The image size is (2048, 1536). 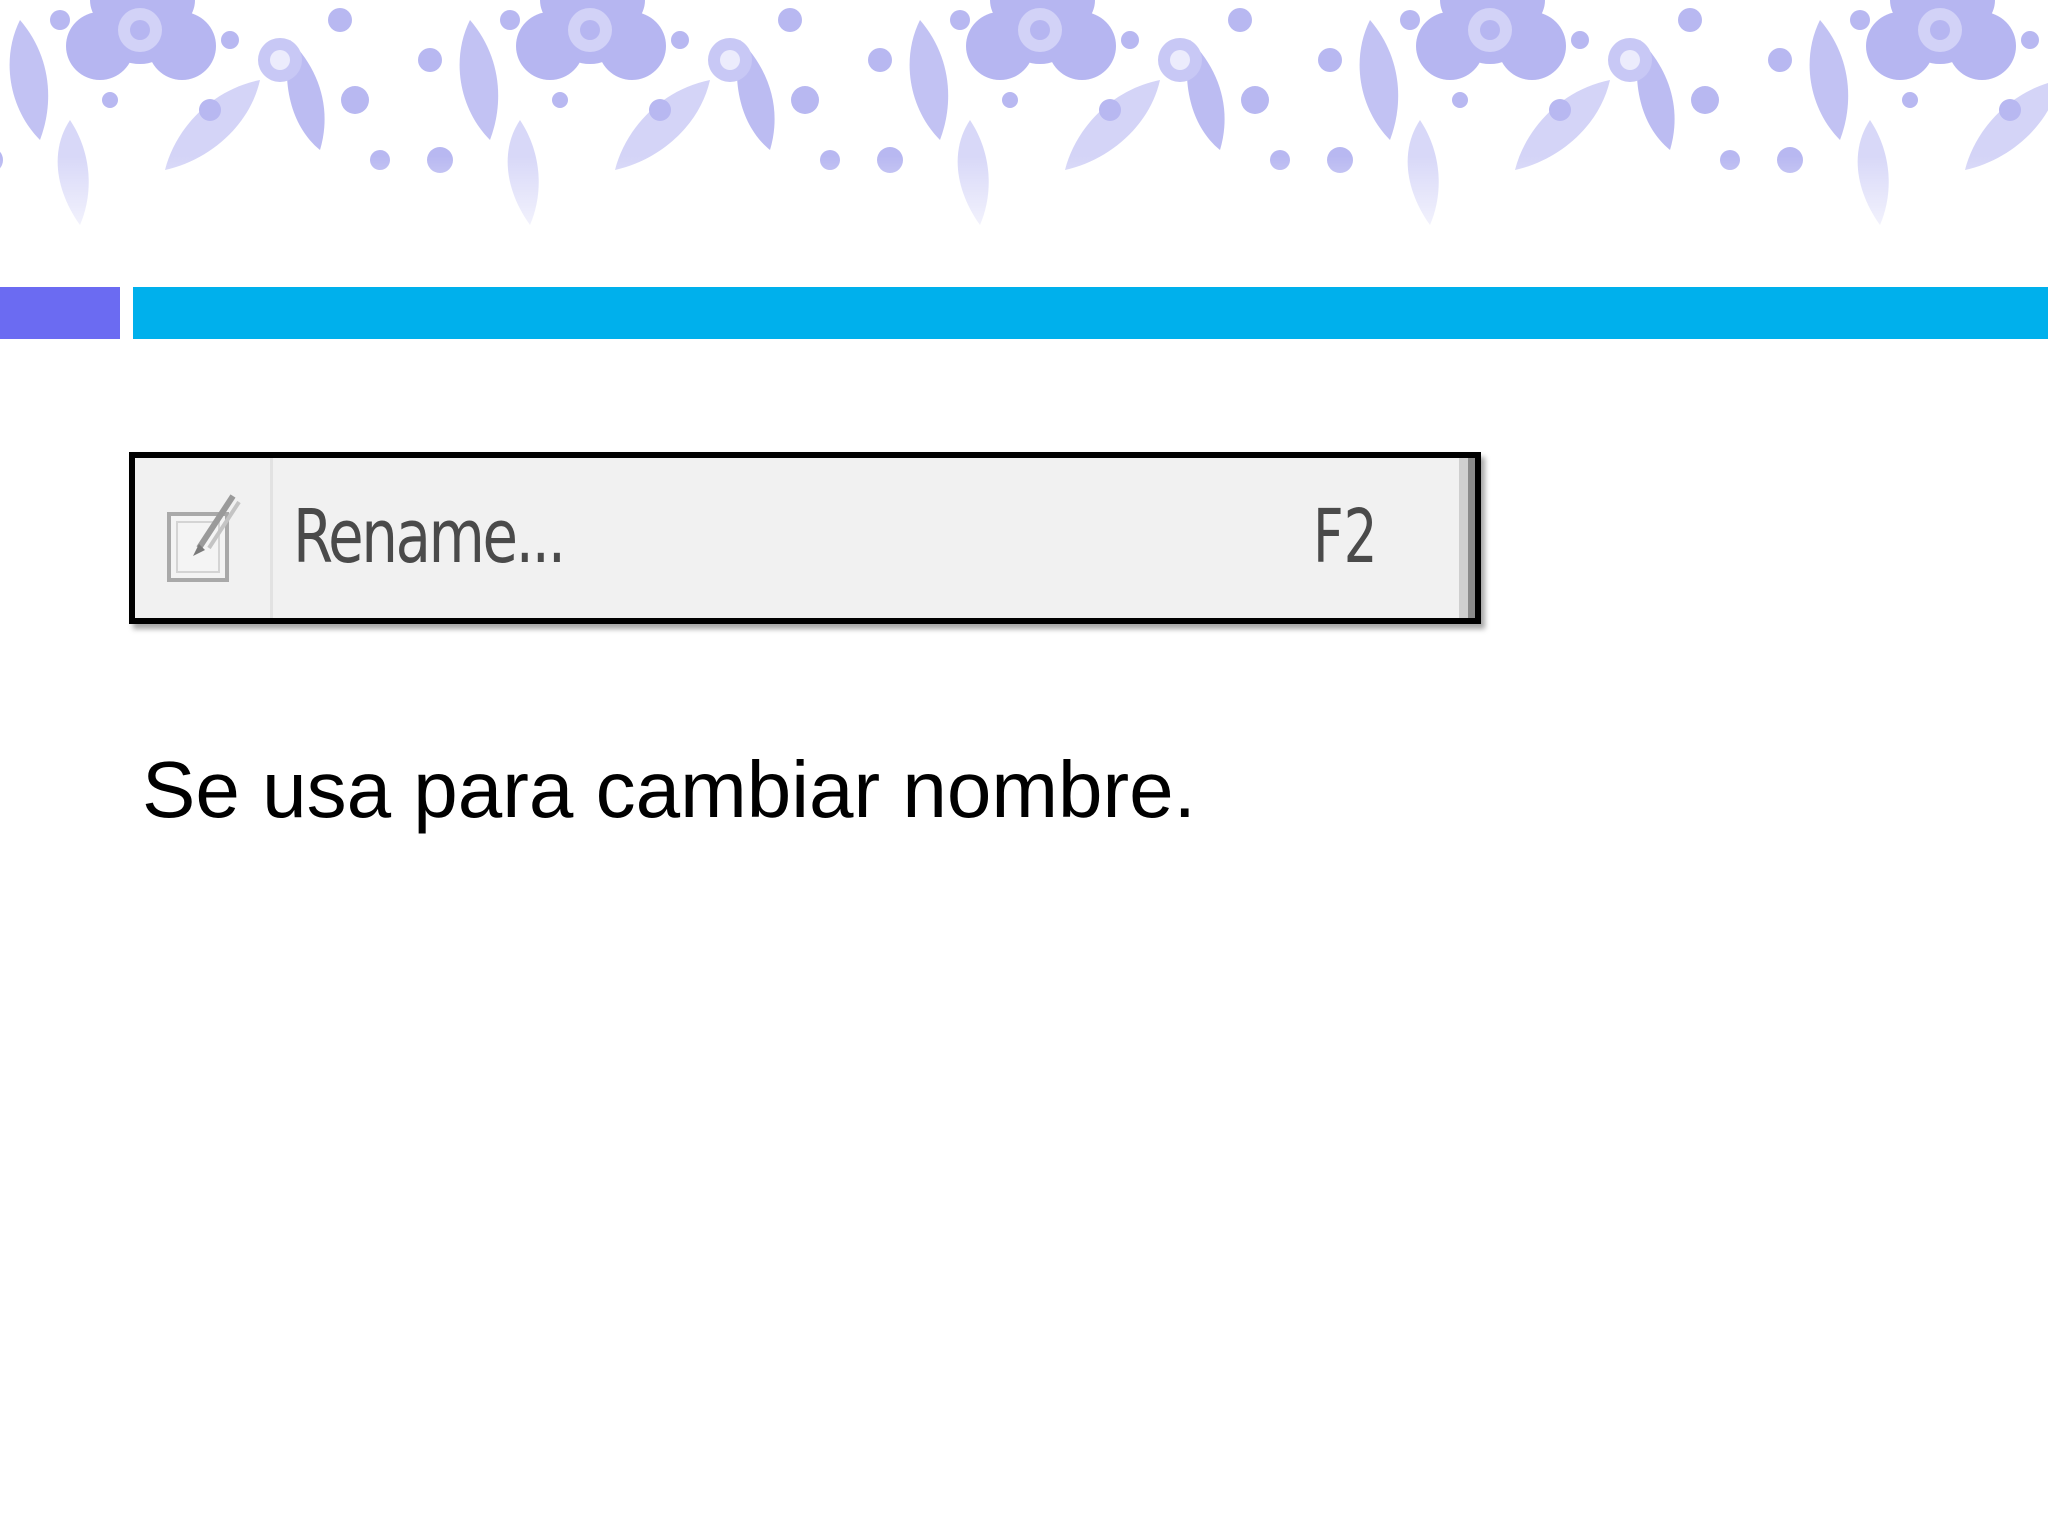 What do you see at coordinates (60, 313) in the screenshot?
I see `accent-bar-left` at bounding box center [60, 313].